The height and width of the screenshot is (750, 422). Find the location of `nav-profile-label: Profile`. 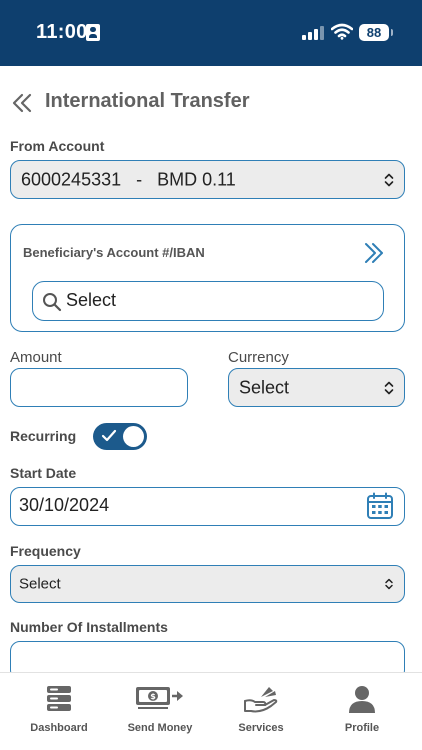

nav-profile-label: Profile is located at coordinates (362, 728).